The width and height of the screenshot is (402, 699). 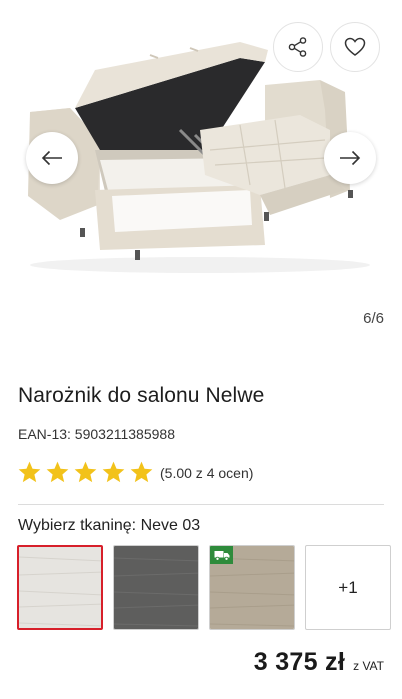 I want to click on arrow-left-icon, so click(x=51, y=158).